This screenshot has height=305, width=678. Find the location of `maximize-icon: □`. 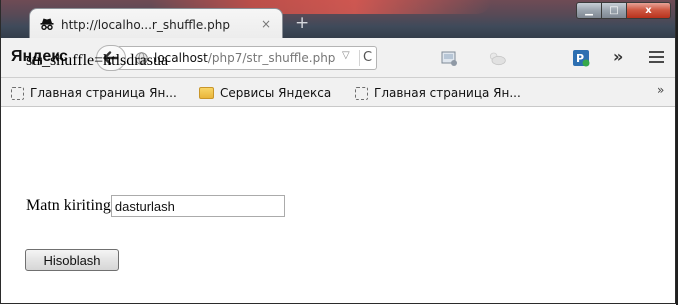

maximize-icon: □ is located at coordinates (614, 10).